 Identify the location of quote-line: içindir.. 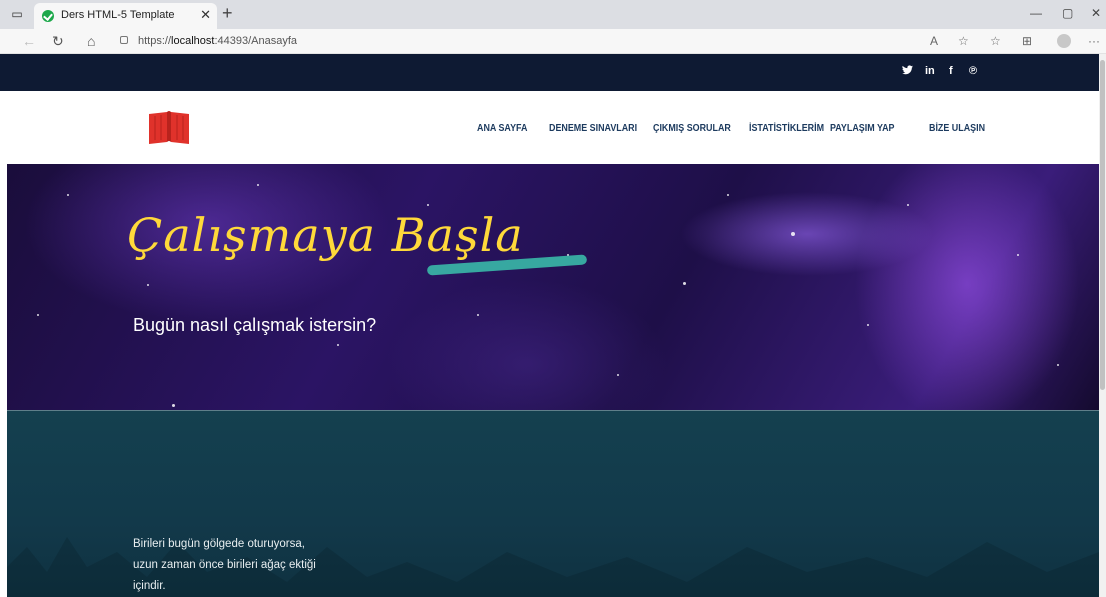
(149, 586).